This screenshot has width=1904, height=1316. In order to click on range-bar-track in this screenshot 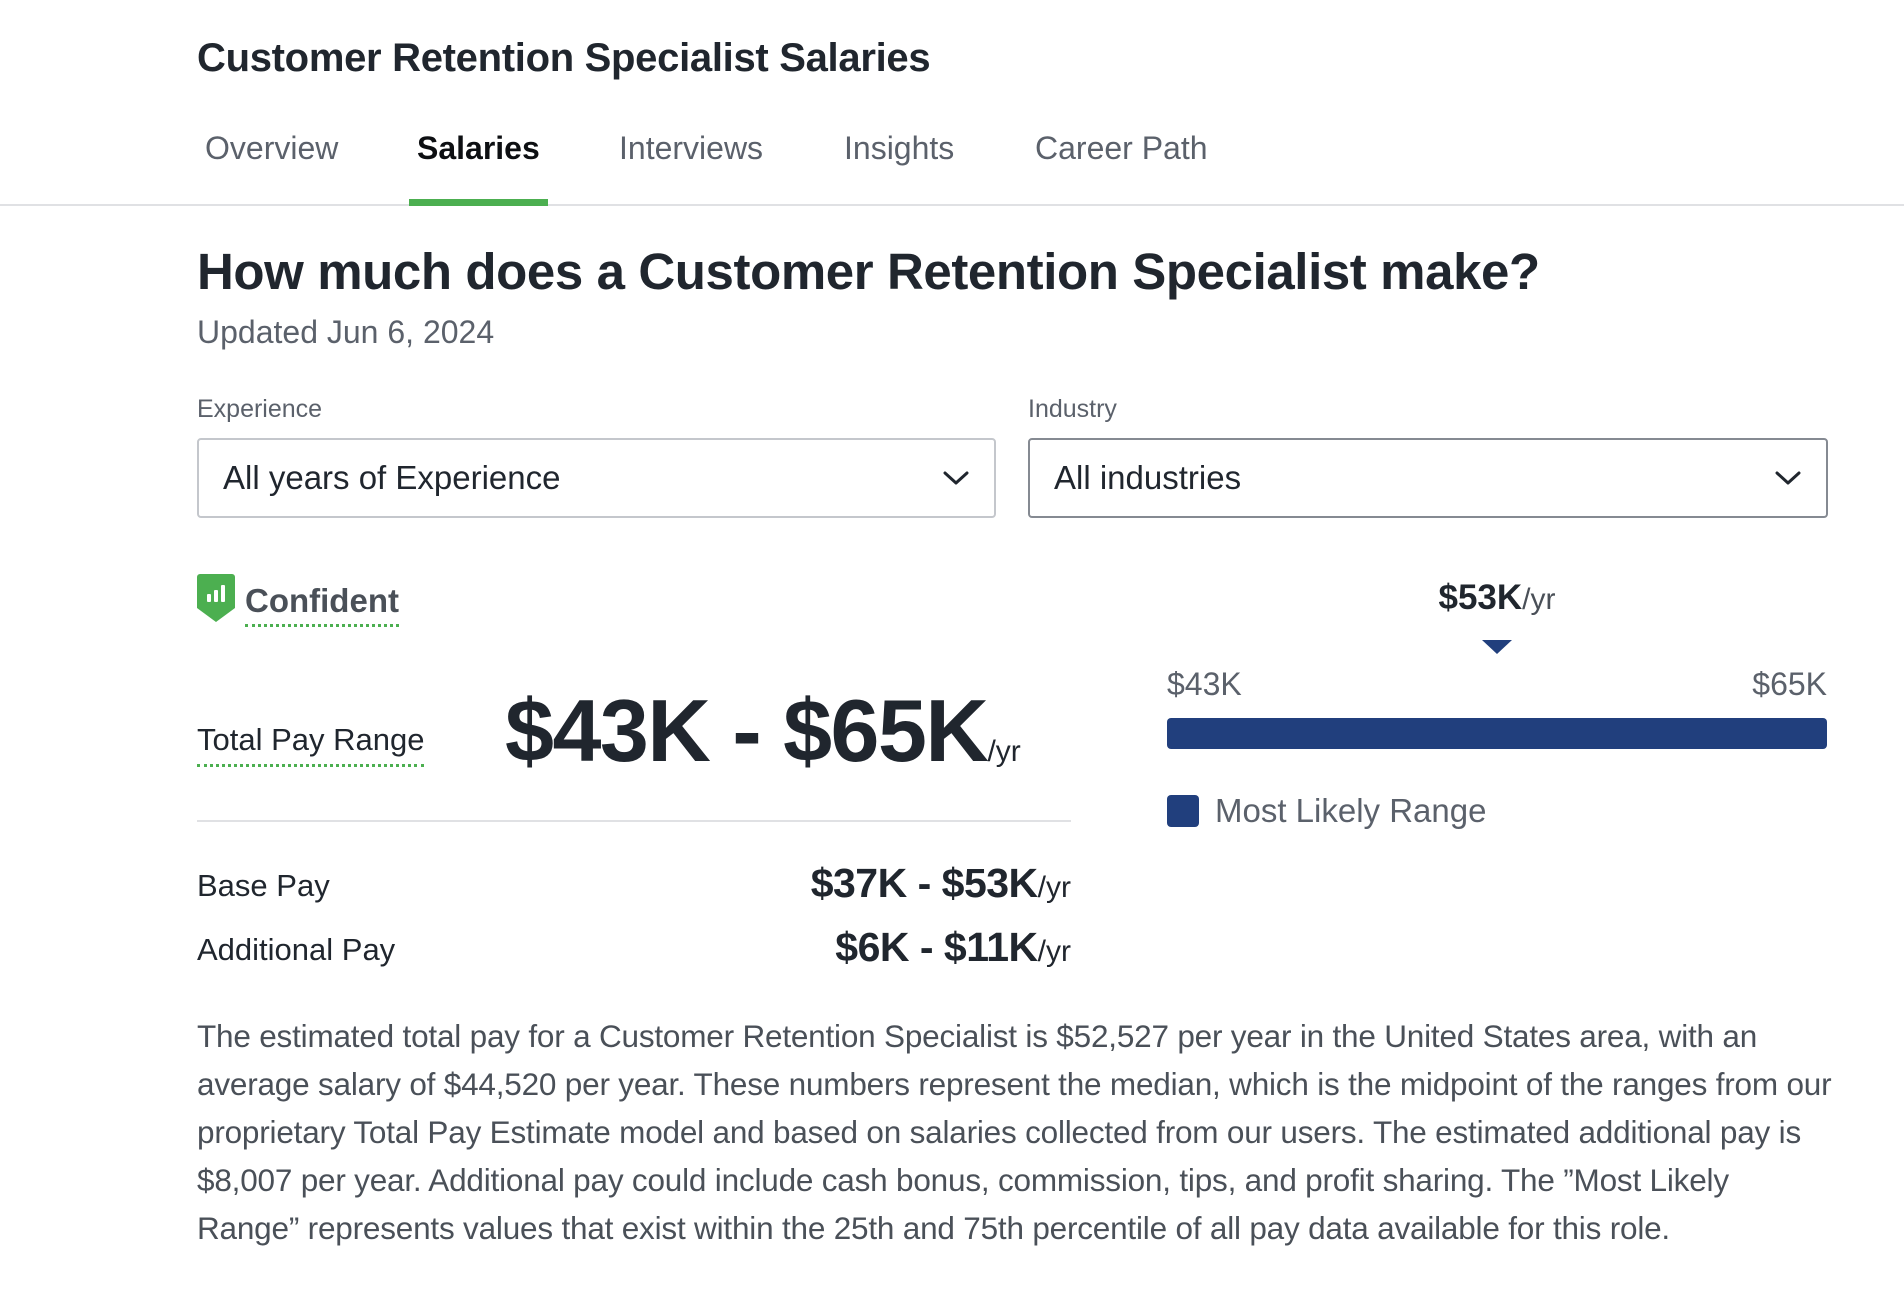, I will do `click(1497, 733)`.